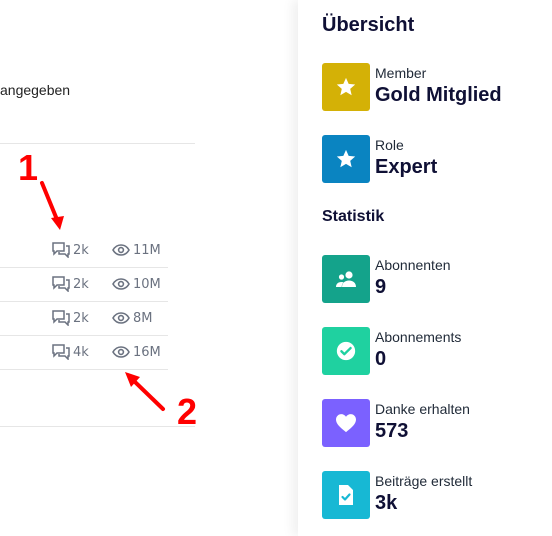  I want to click on unspecified-text: angegeben, so click(35, 90).